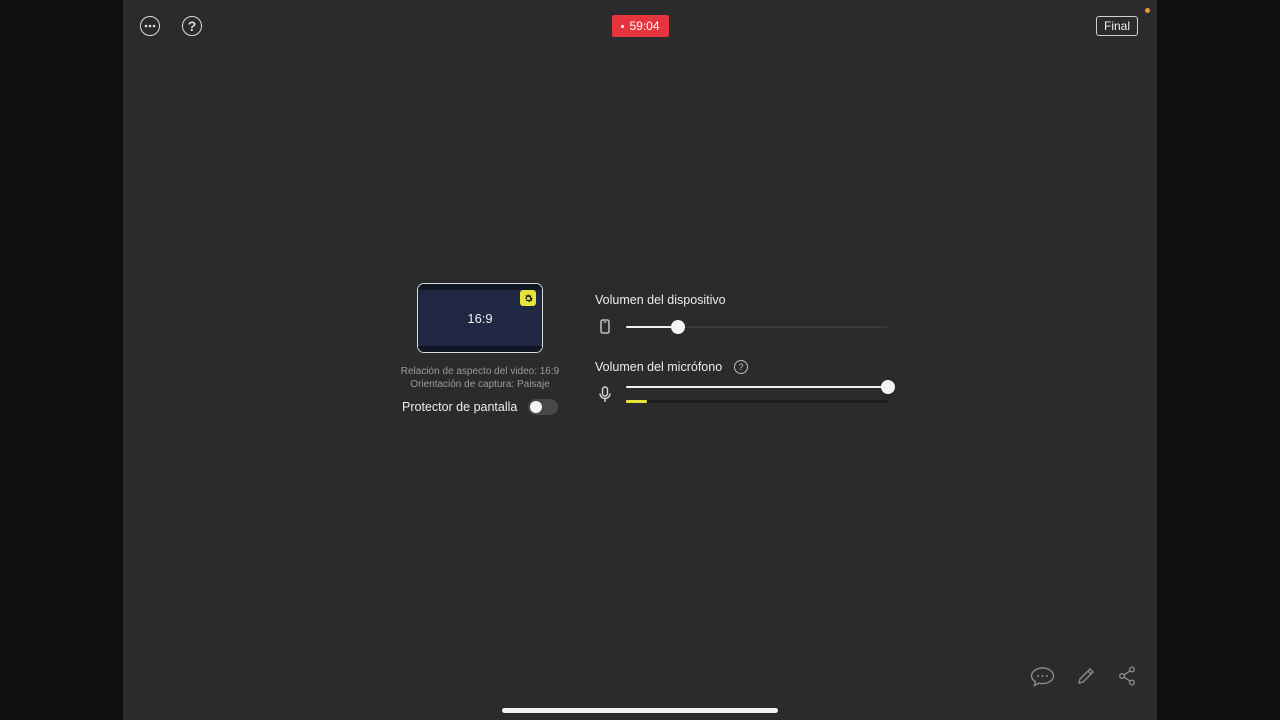  I want to click on ellipsis-circle-icon, so click(150, 26).